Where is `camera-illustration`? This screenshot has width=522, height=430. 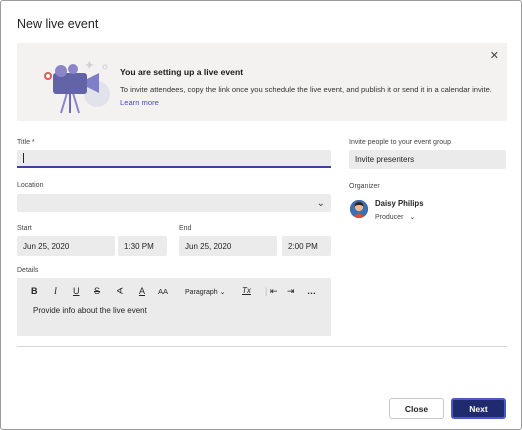
camera-illustration is located at coordinates (77, 87).